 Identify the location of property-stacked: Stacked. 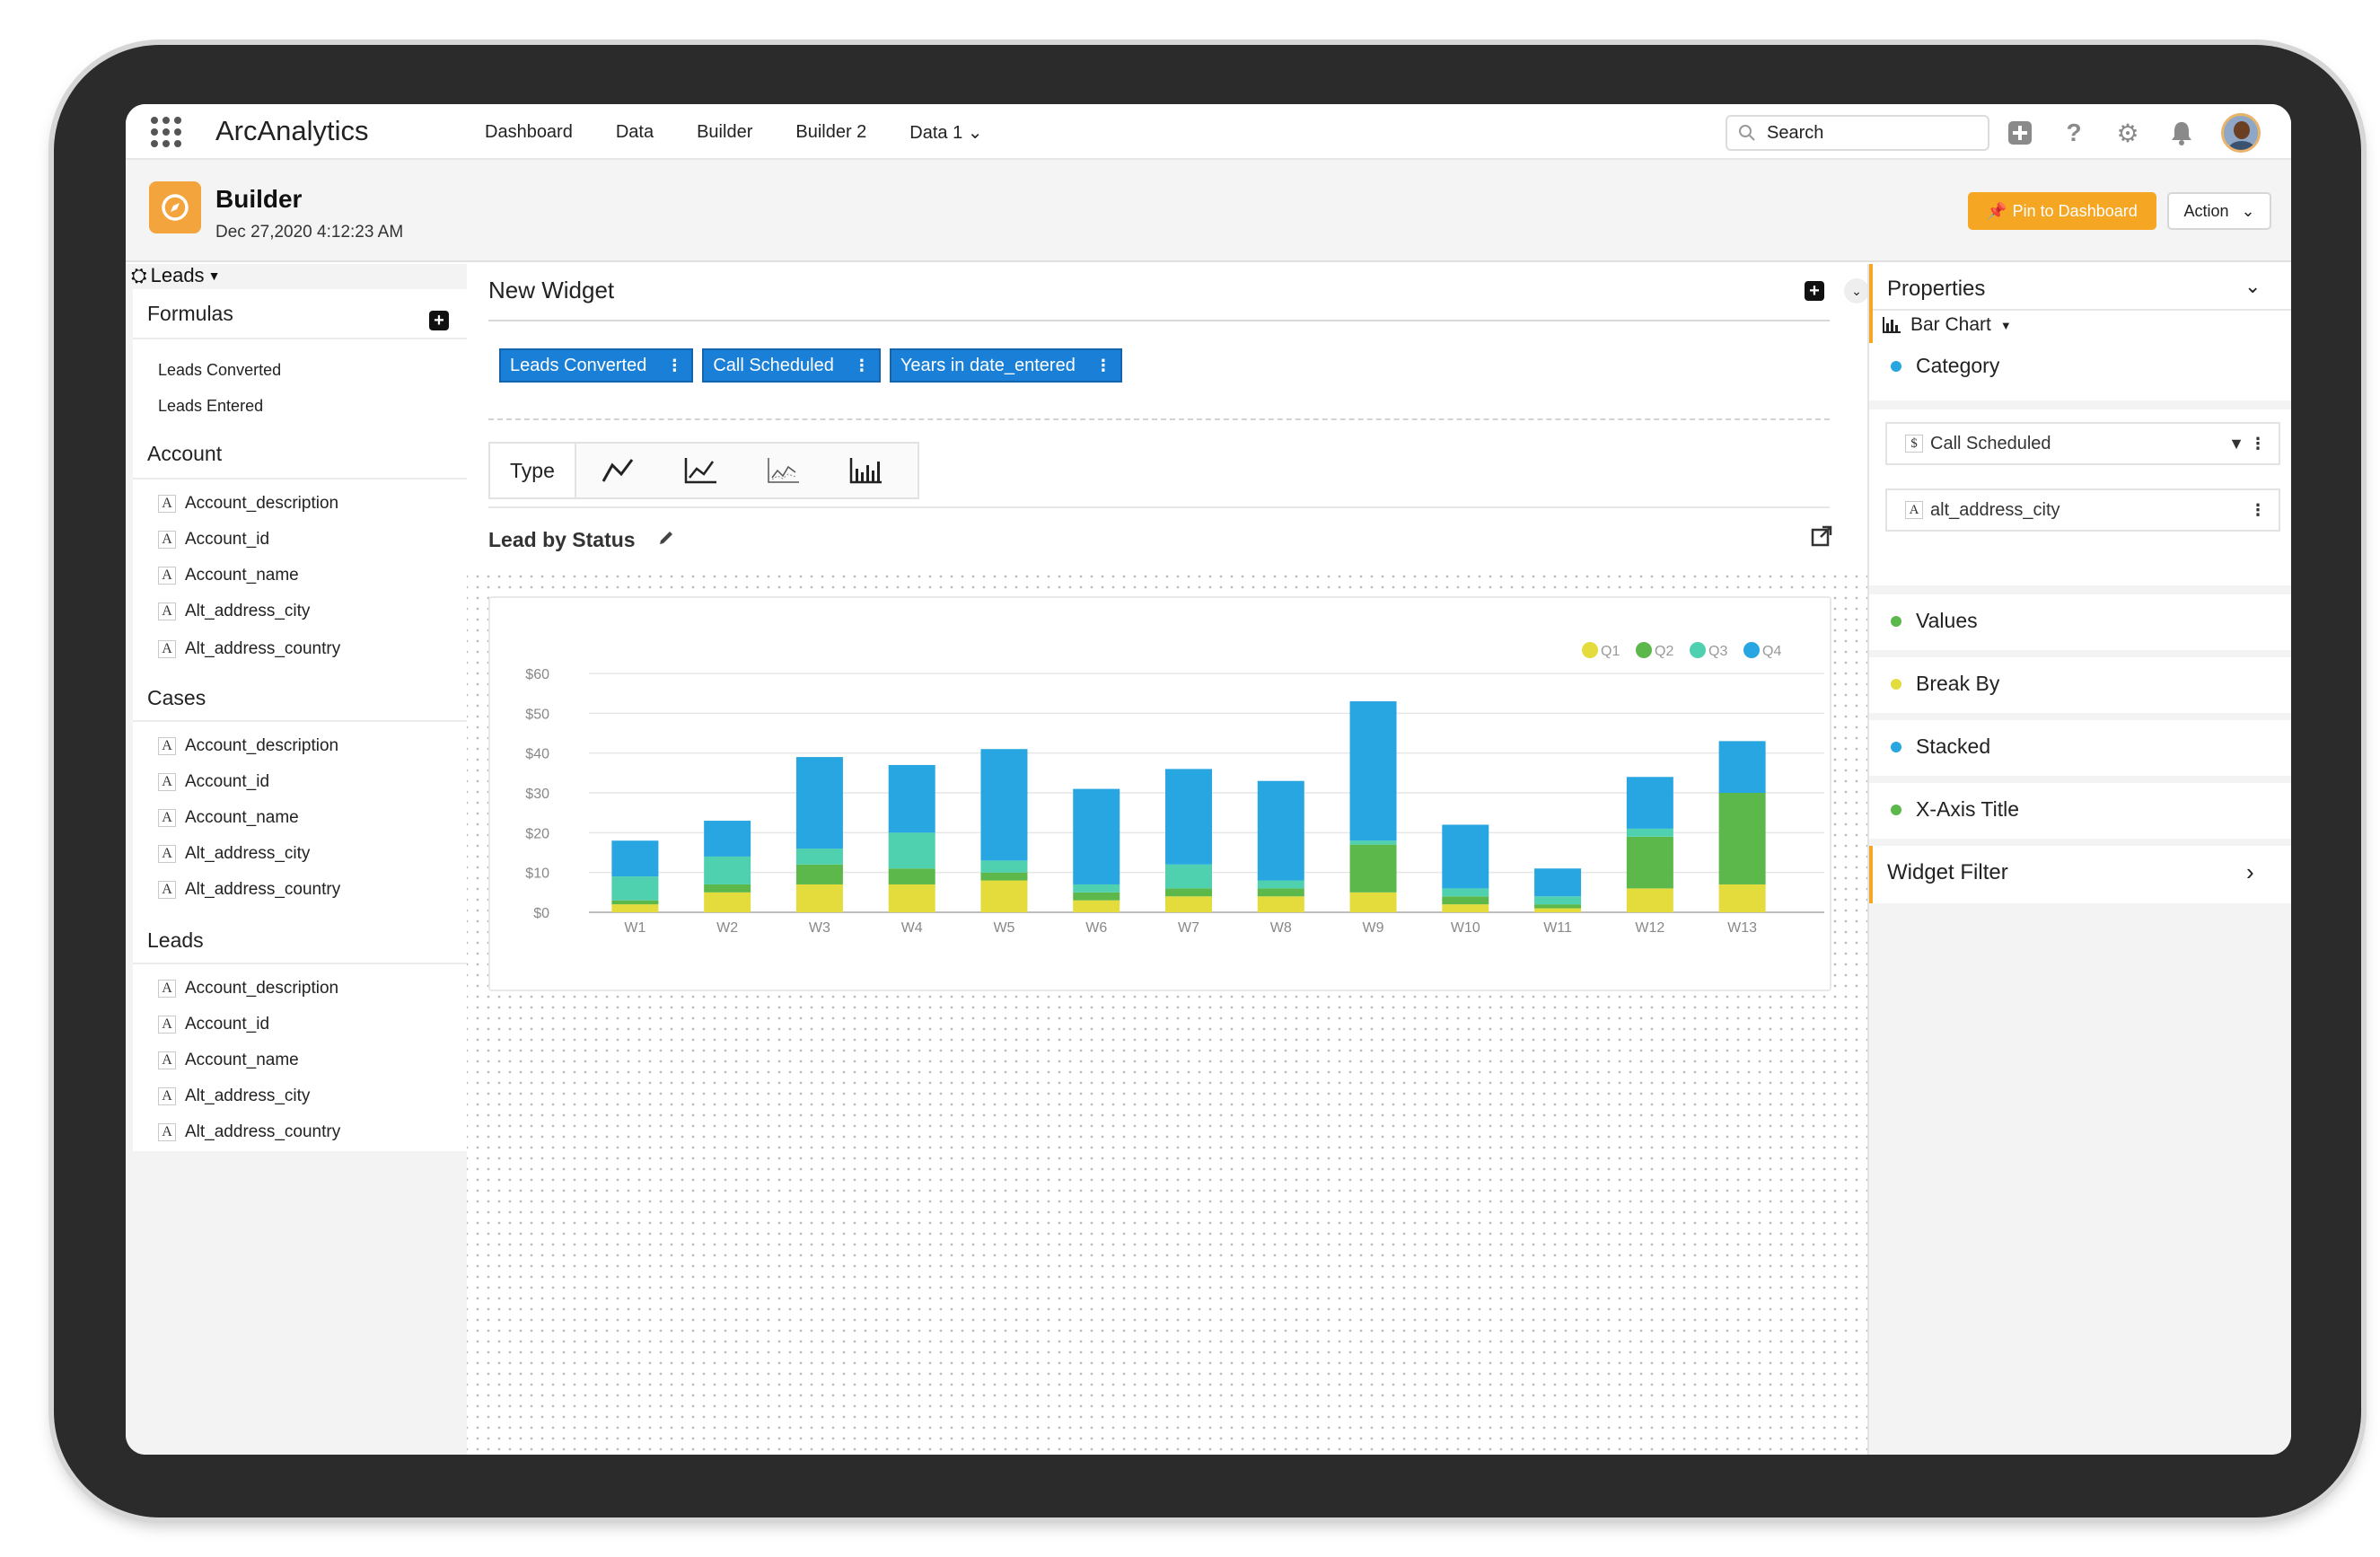
(1940, 747).